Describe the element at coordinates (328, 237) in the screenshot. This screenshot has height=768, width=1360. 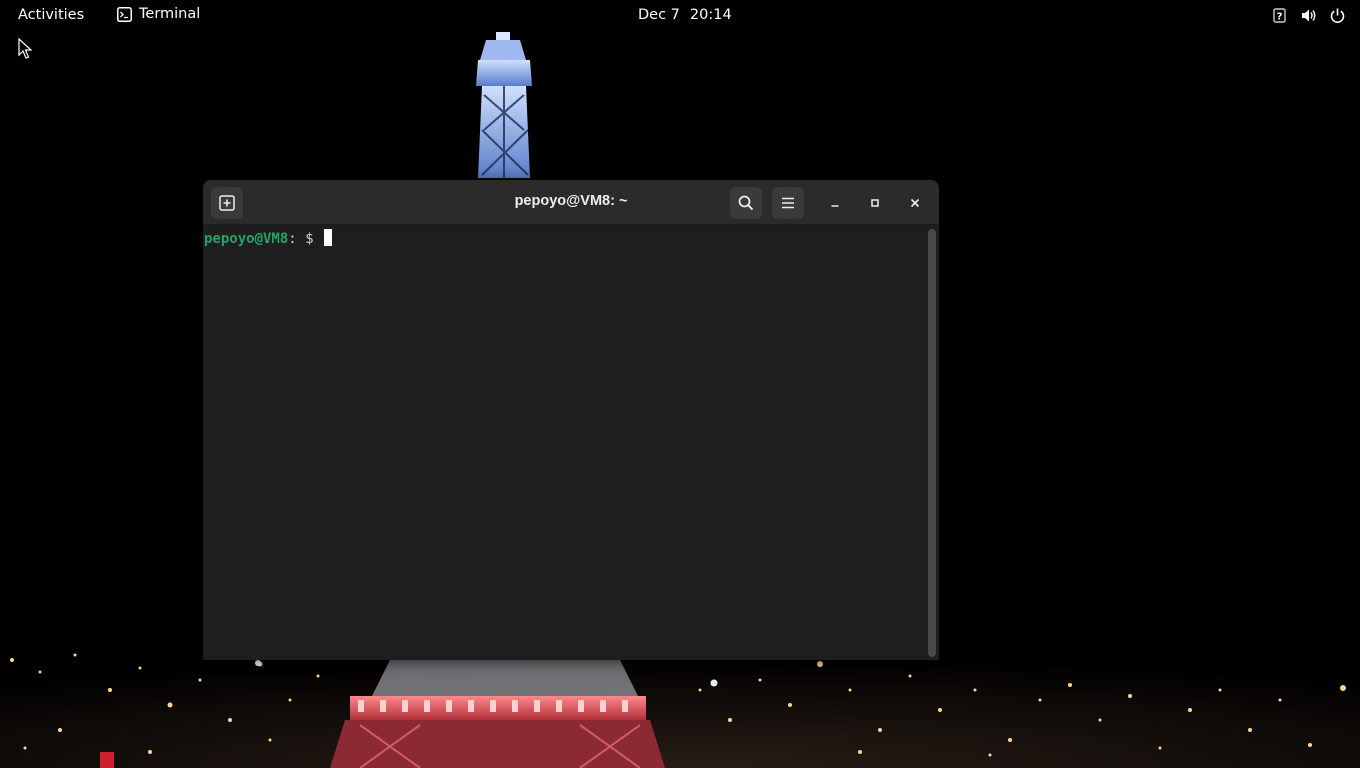
I see `text-cursor` at that location.